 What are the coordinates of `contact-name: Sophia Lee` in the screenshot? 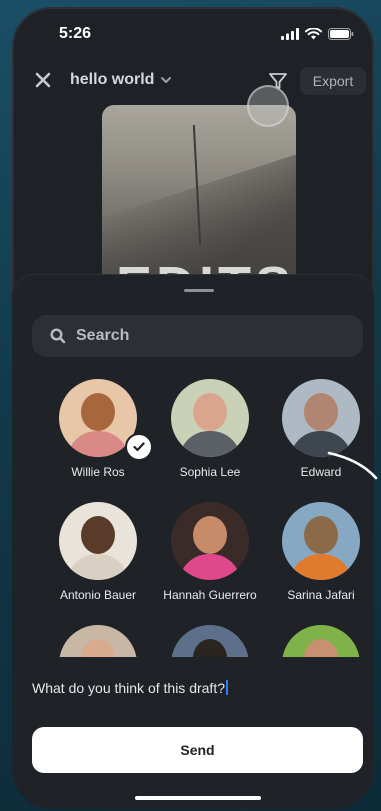 It's located at (210, 472).